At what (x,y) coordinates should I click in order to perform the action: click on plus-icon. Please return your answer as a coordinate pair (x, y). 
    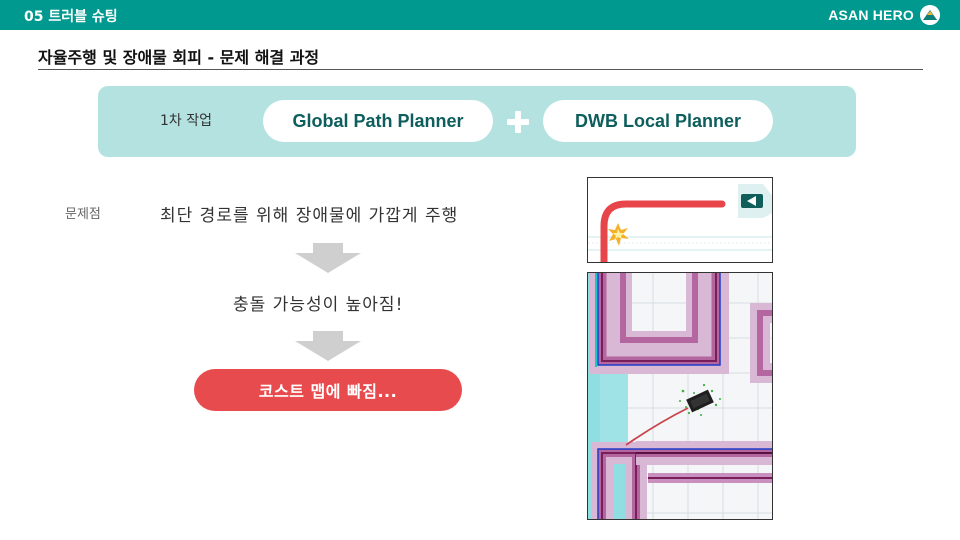
    Looking at the image, I should click on (518, 122).